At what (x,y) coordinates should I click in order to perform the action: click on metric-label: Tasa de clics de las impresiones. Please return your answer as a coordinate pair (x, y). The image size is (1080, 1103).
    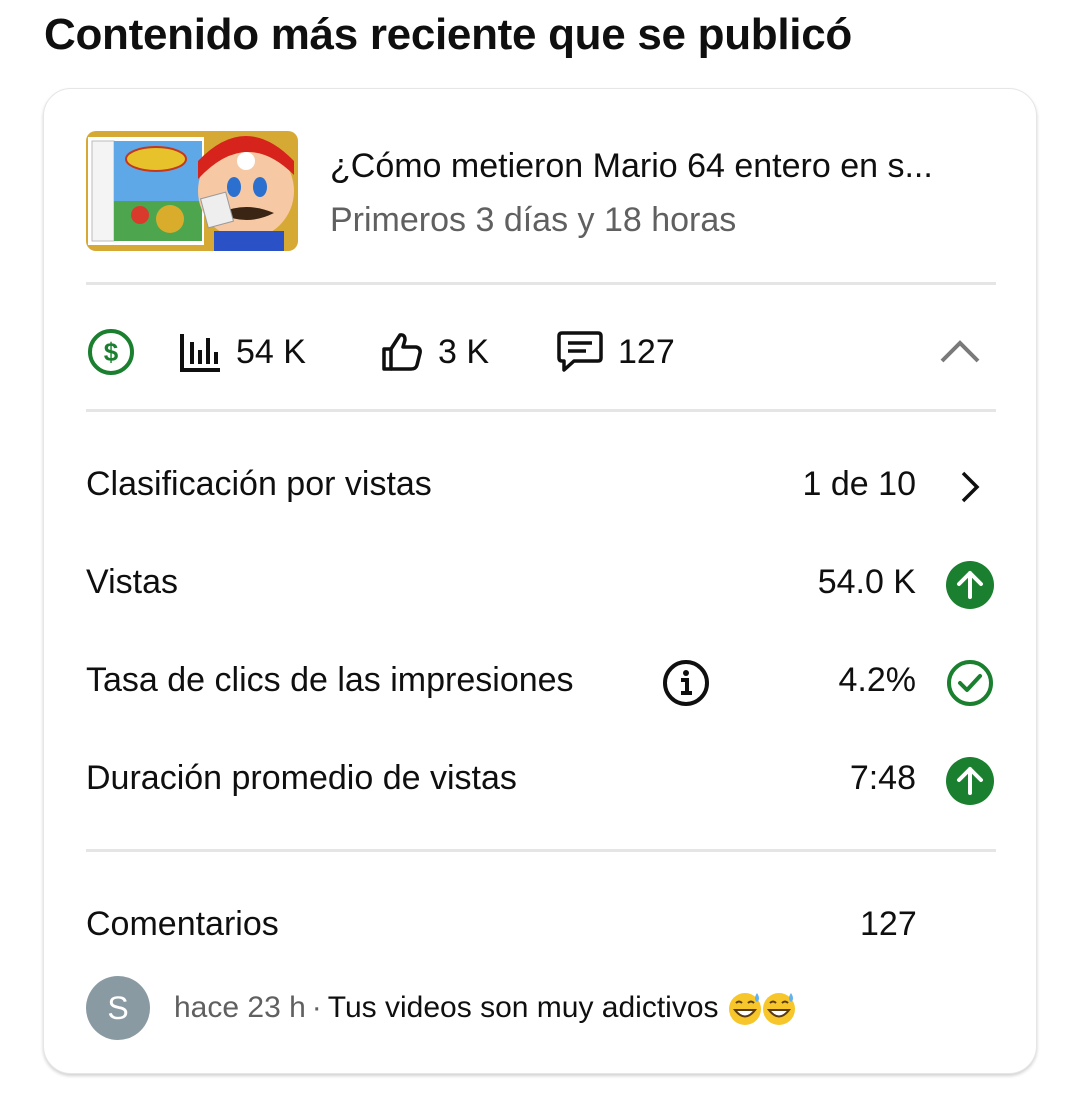
    Looking at the image, I should click on (330, 680).